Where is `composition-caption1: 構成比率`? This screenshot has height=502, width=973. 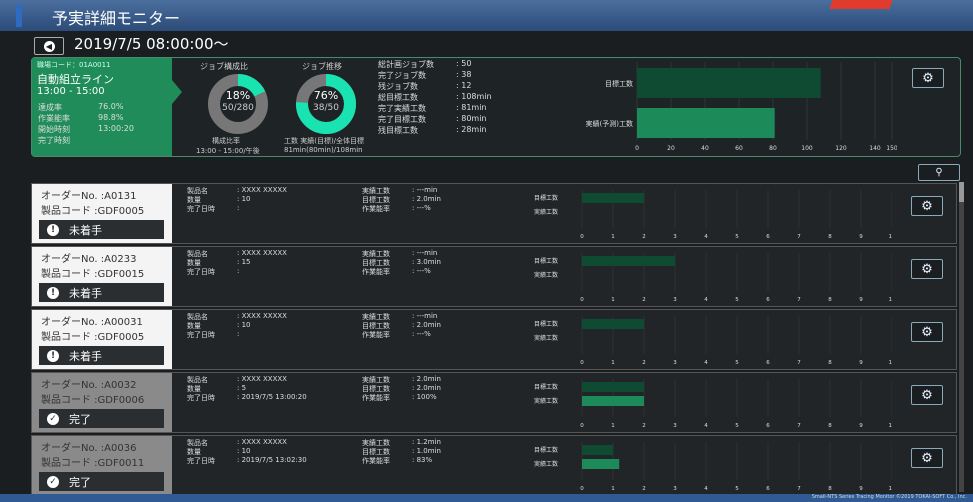 composition-caption1: 構成比率 is located at coordinates (226, 141).